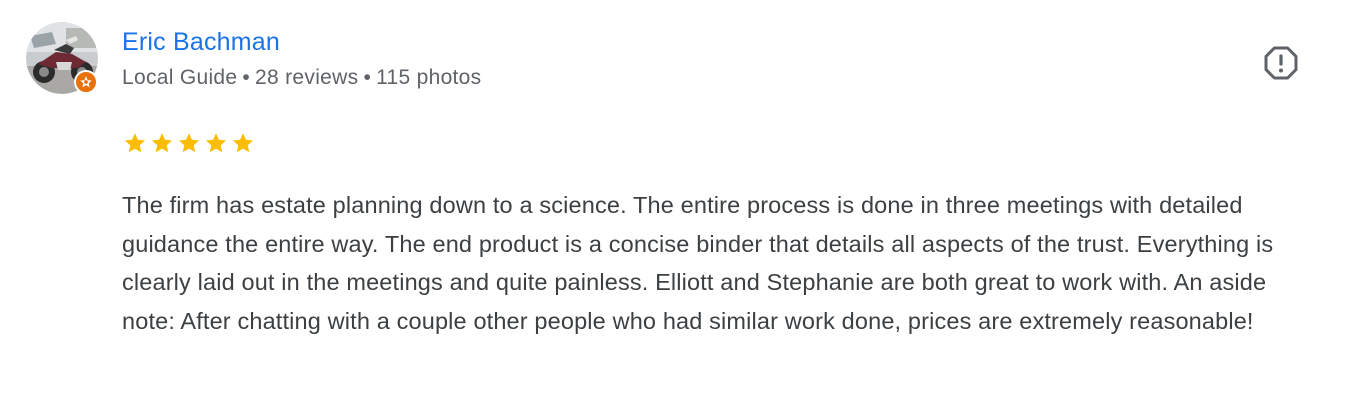 The height and width of the screenshot is (404, 1348). I want to click on star-rating, so click(189, 144).